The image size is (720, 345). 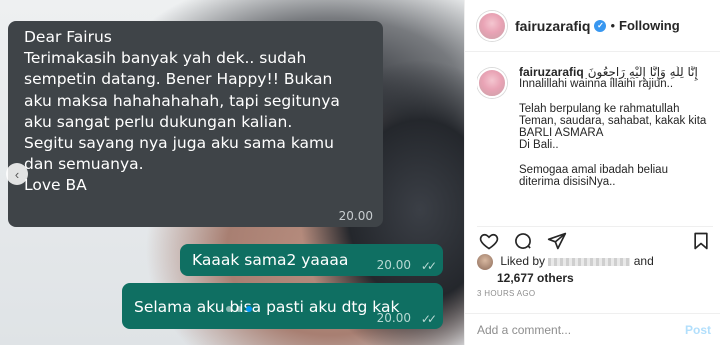 I want to click on liker-avatar, so click(x=485, y=262).